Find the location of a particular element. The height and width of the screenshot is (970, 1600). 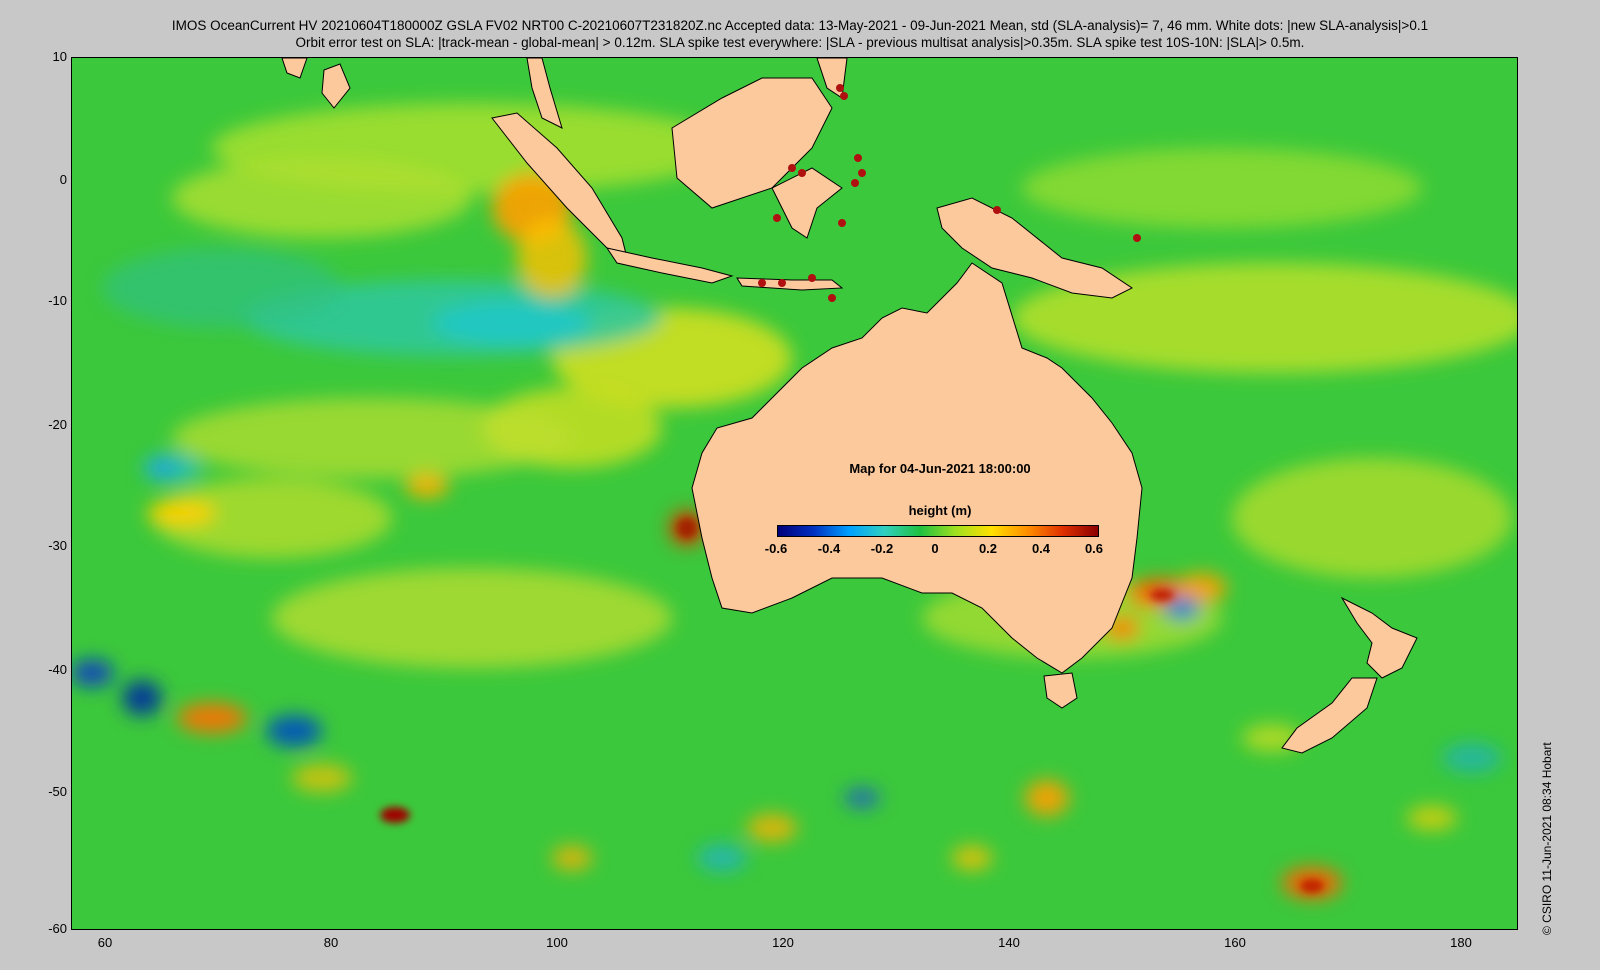

lon-tick-100: 100 is located at coordinates (557, 942).